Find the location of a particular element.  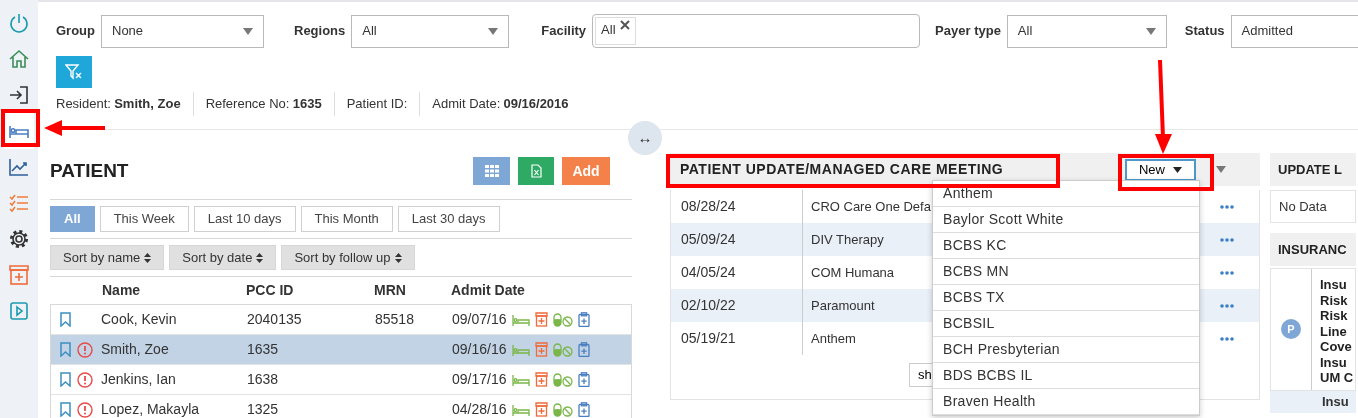

filter-label: Payer type is located at coordinates (968, 31).